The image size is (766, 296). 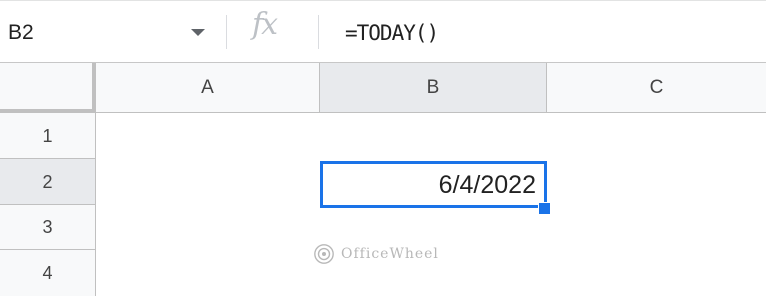 What do you see at coordinates (487, 185) in the screenshot?
I see `cell-value: 6/4/2022` at bounding box center [487, 185].